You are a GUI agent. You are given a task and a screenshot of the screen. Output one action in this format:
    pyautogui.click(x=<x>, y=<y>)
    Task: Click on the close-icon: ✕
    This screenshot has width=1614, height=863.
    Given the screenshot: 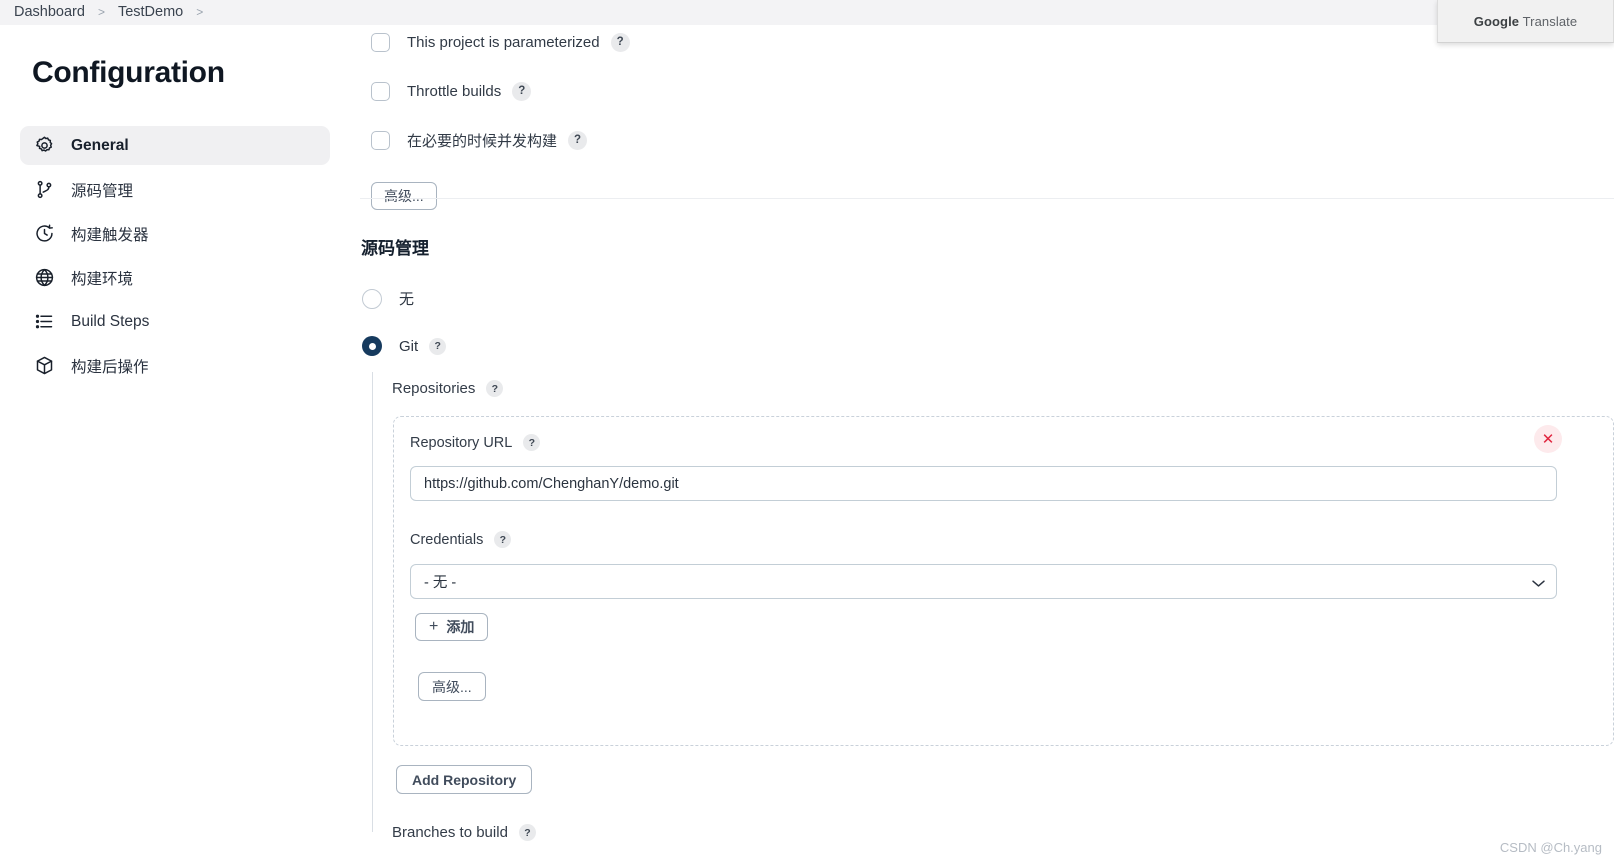 What is the action you would take?
    pyautogui.click(x=1548, y=439)
    